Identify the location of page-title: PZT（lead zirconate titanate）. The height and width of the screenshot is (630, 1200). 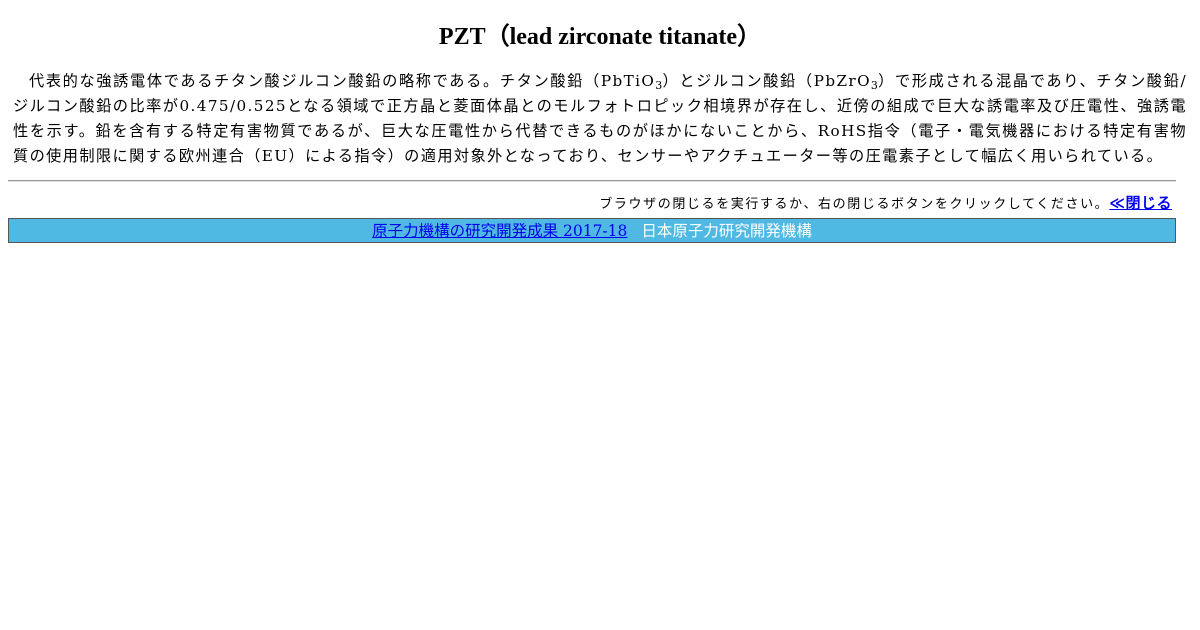
(600, 37).